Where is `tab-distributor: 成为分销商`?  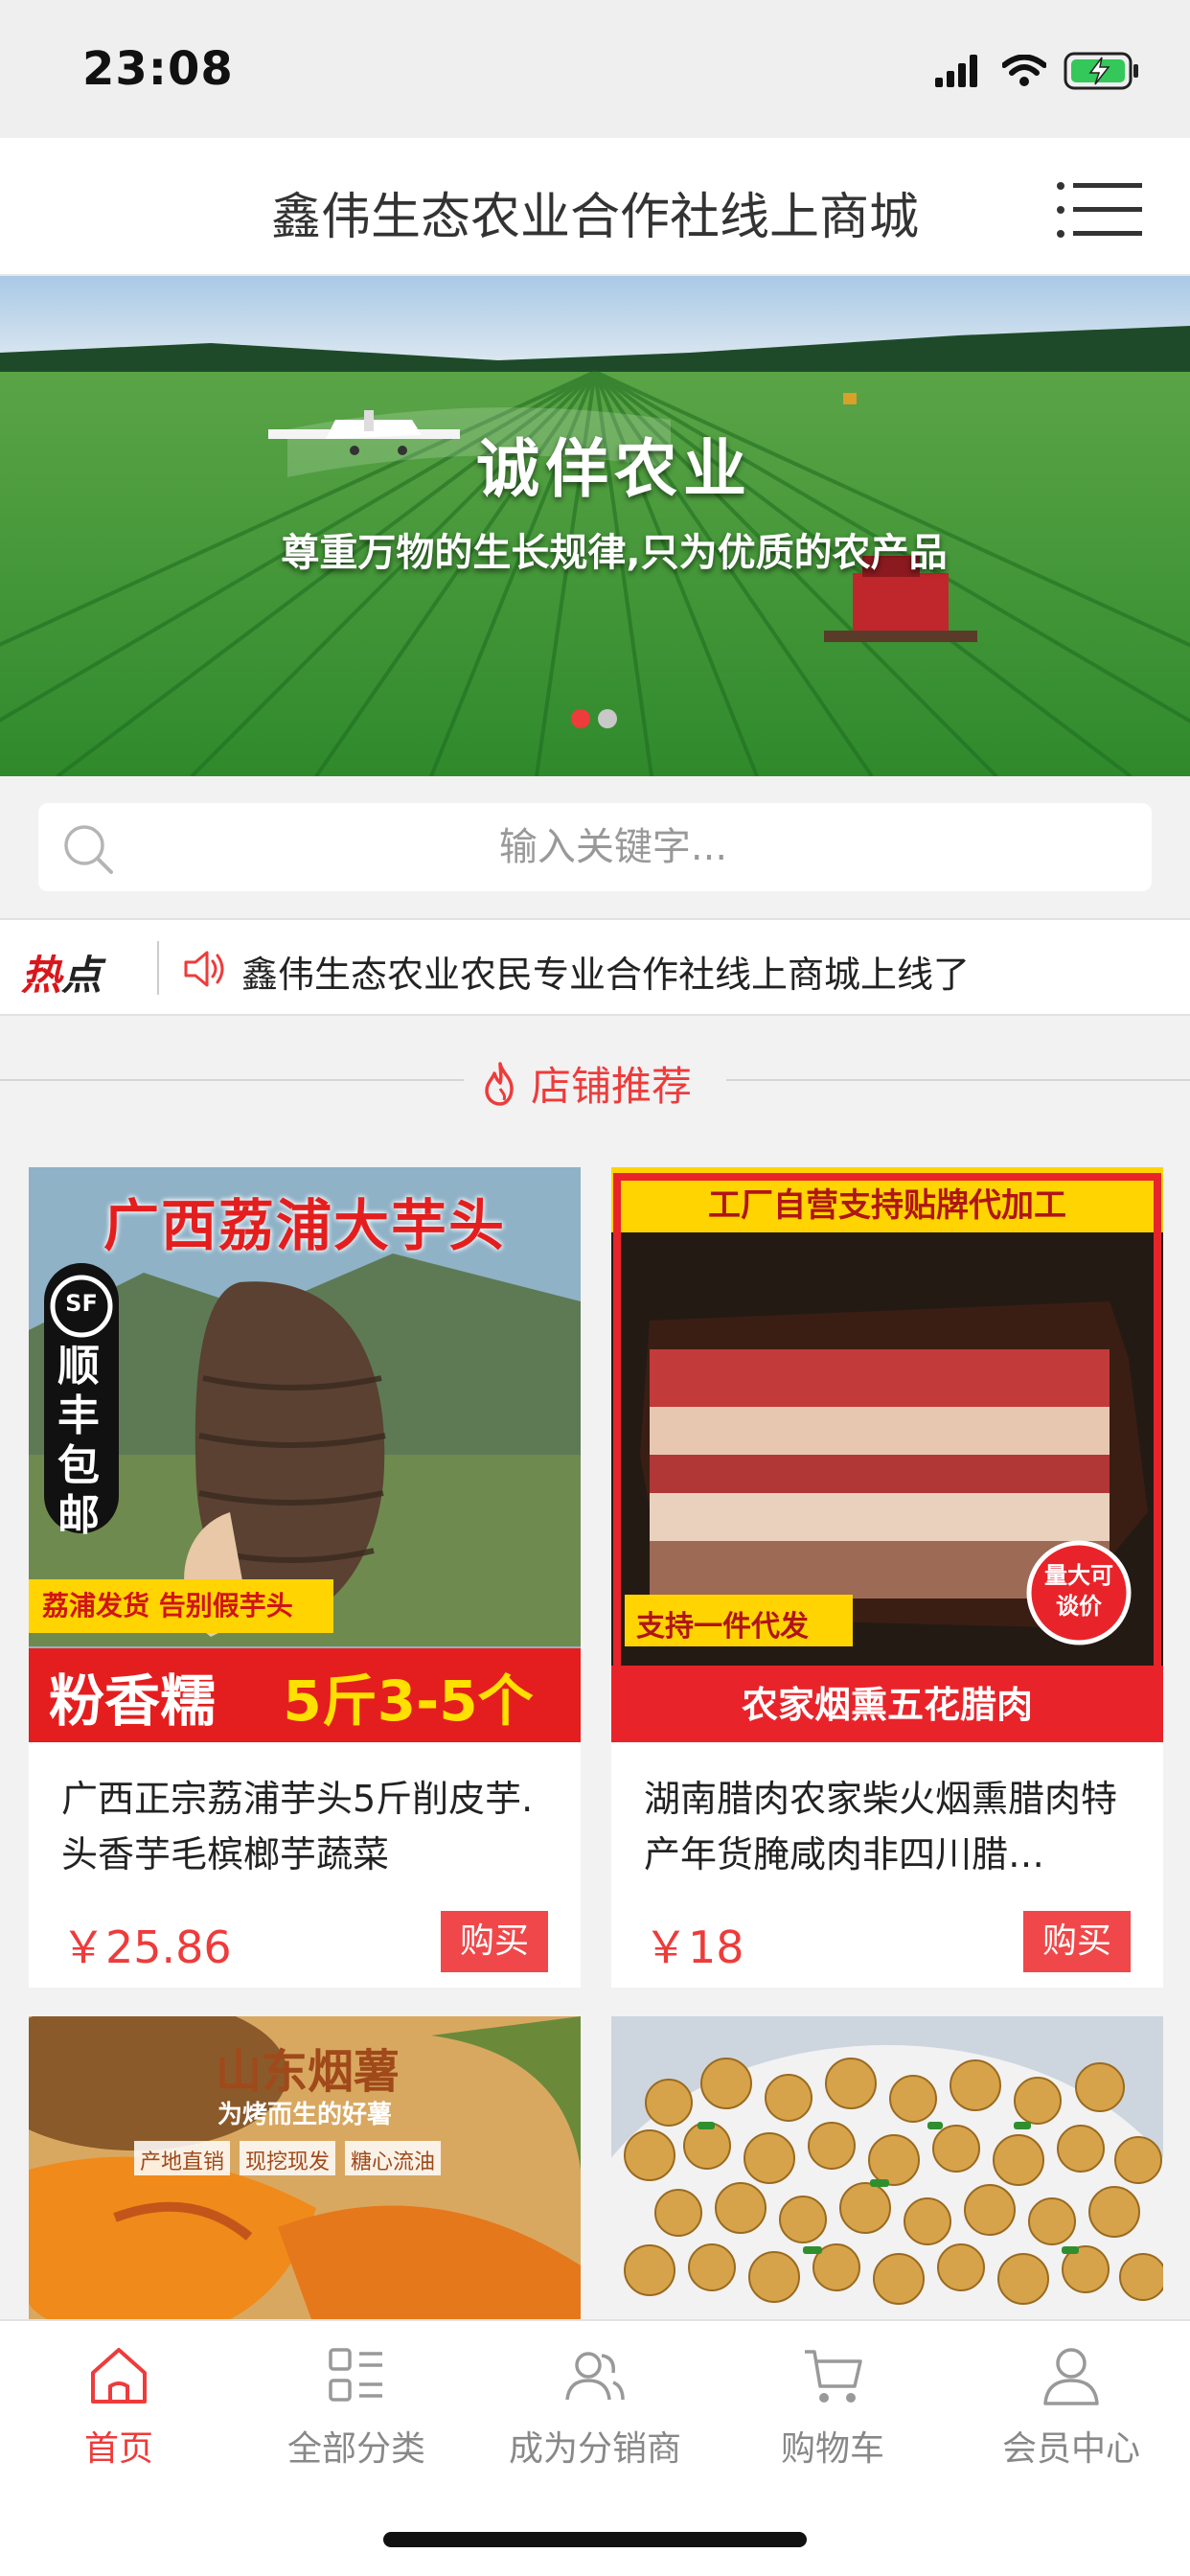 tab-distributor: 成为分销商 is located at coordinates (595, 2414).